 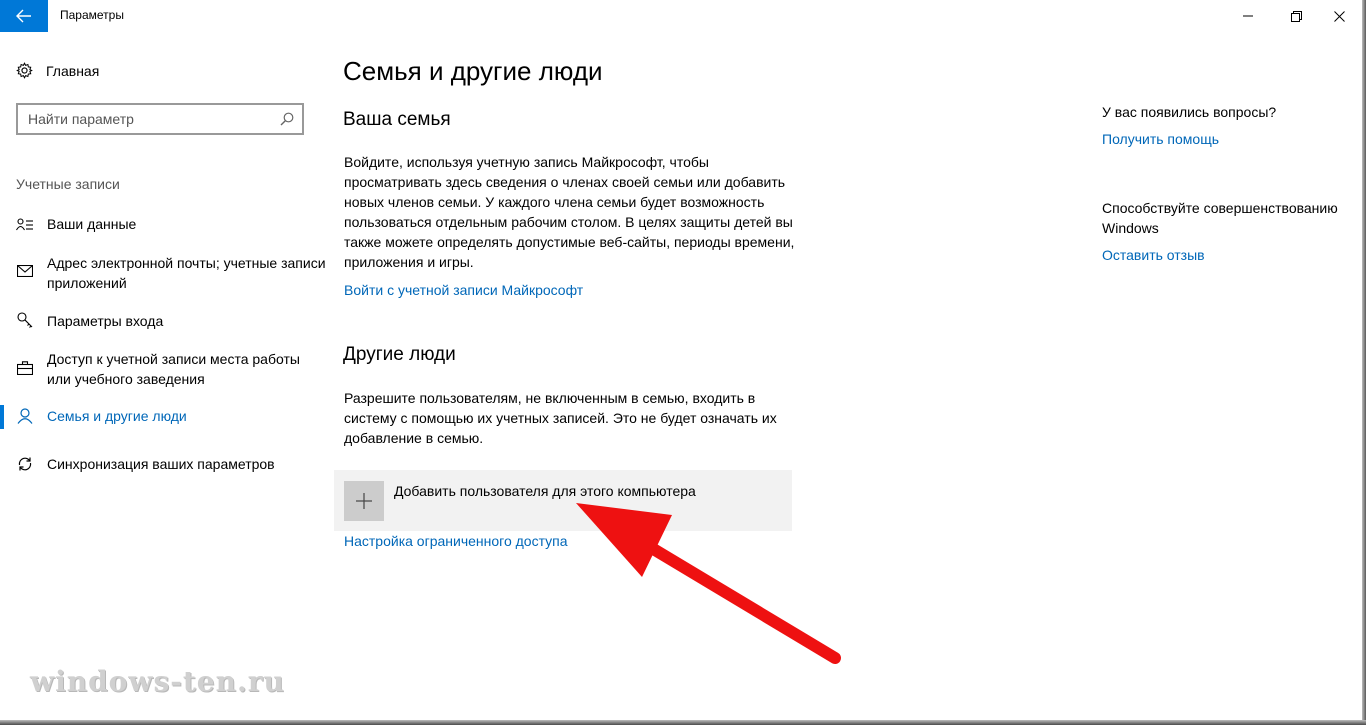 I want to click on person-icon, so click(x=25, y=416).